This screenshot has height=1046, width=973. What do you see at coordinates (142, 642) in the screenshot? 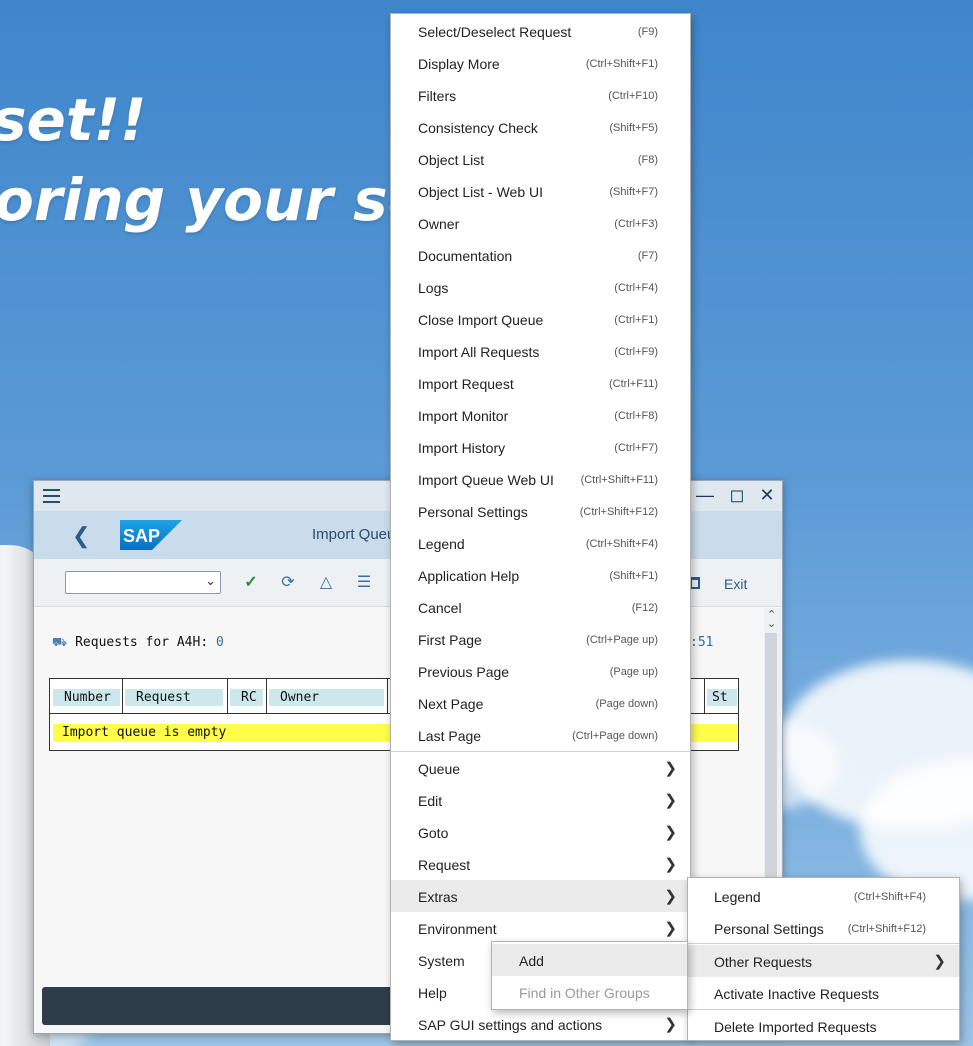
I see `requests-label: Requests for A4H:` at bounding box center [142, 642].